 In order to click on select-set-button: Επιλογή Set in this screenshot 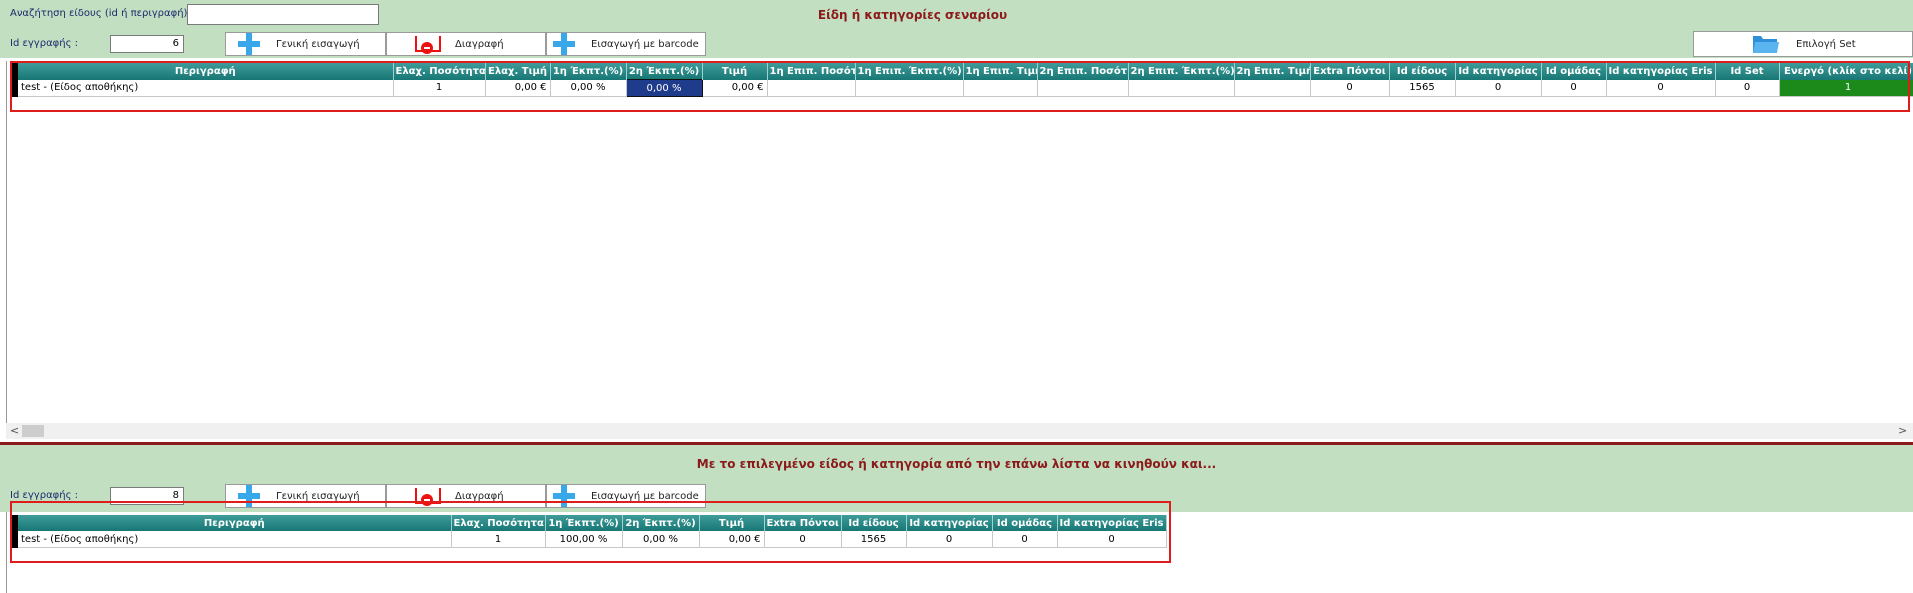, I will do `click(1803, 44)`.